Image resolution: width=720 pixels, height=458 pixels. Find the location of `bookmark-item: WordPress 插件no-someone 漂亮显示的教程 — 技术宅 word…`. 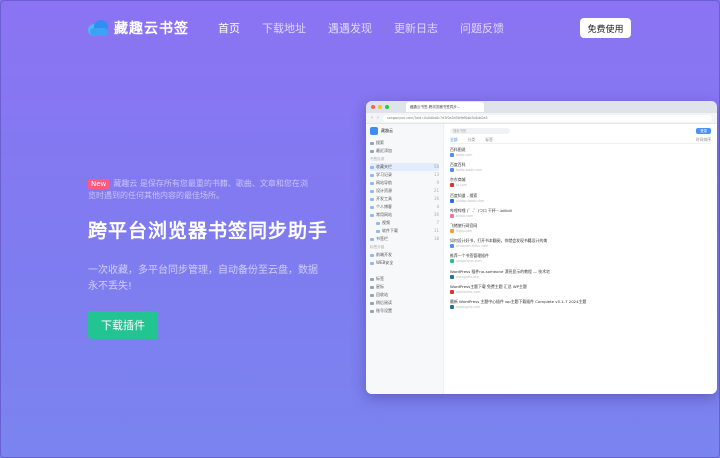

bookmark-item: WordPress 插件no-someone 漂亮显示的教程 — 技术宅 word… is located at coordinates (500, 273).